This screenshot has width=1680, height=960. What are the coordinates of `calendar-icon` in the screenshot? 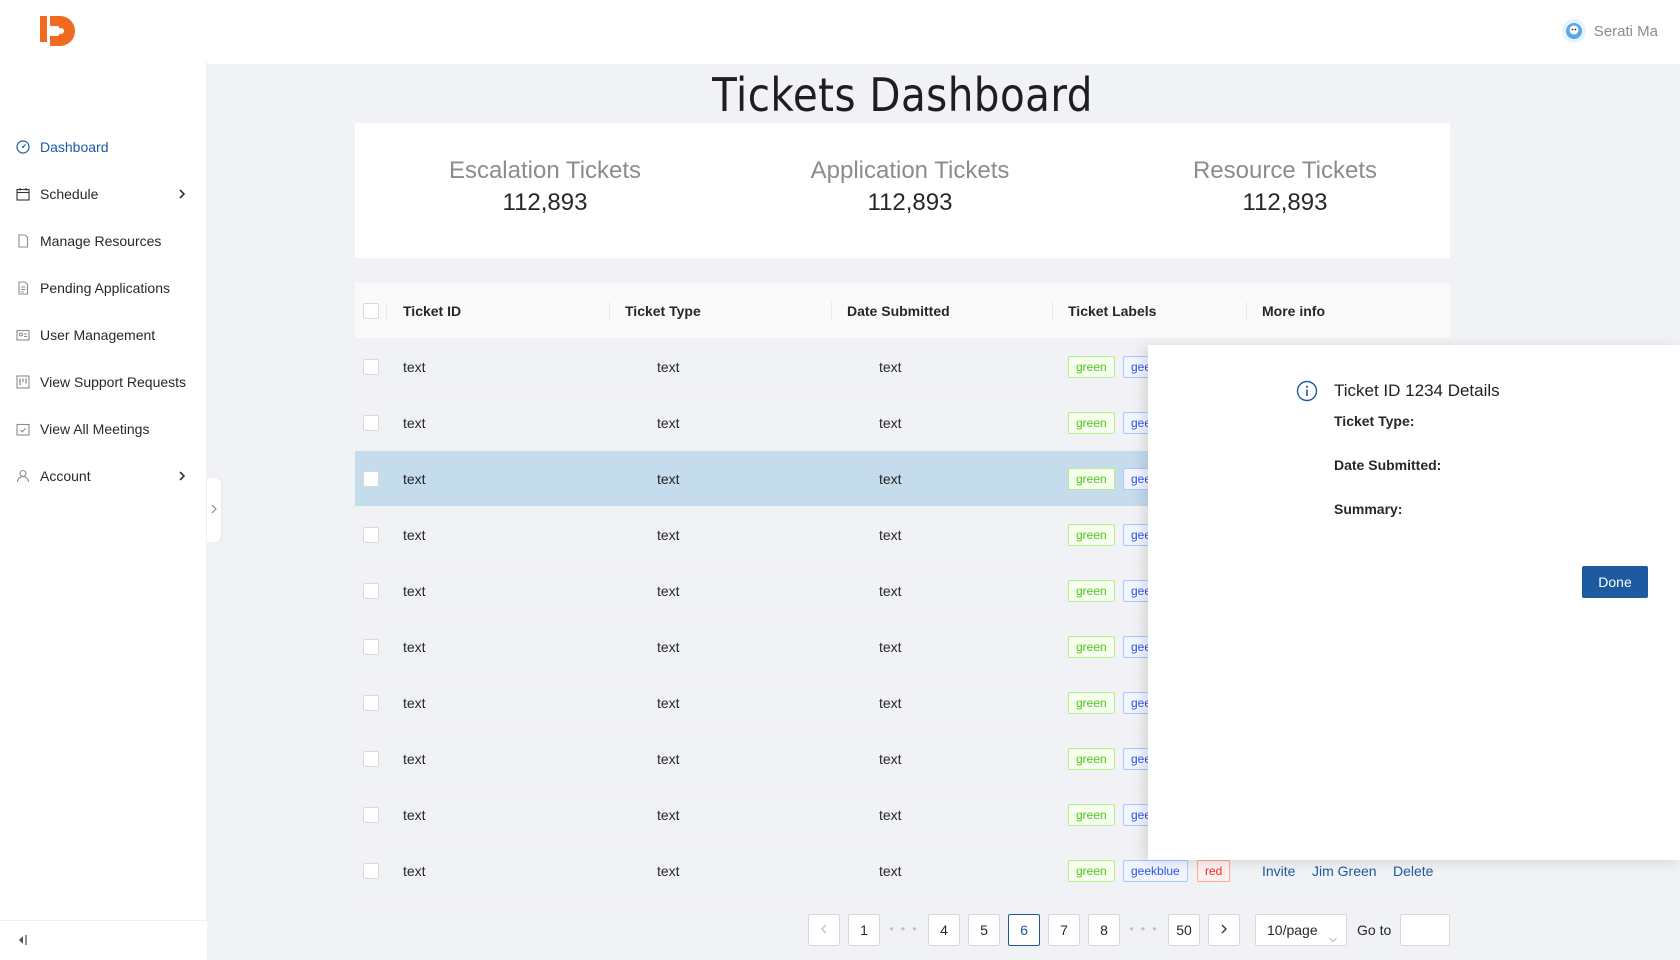 It's located at (23, 194).